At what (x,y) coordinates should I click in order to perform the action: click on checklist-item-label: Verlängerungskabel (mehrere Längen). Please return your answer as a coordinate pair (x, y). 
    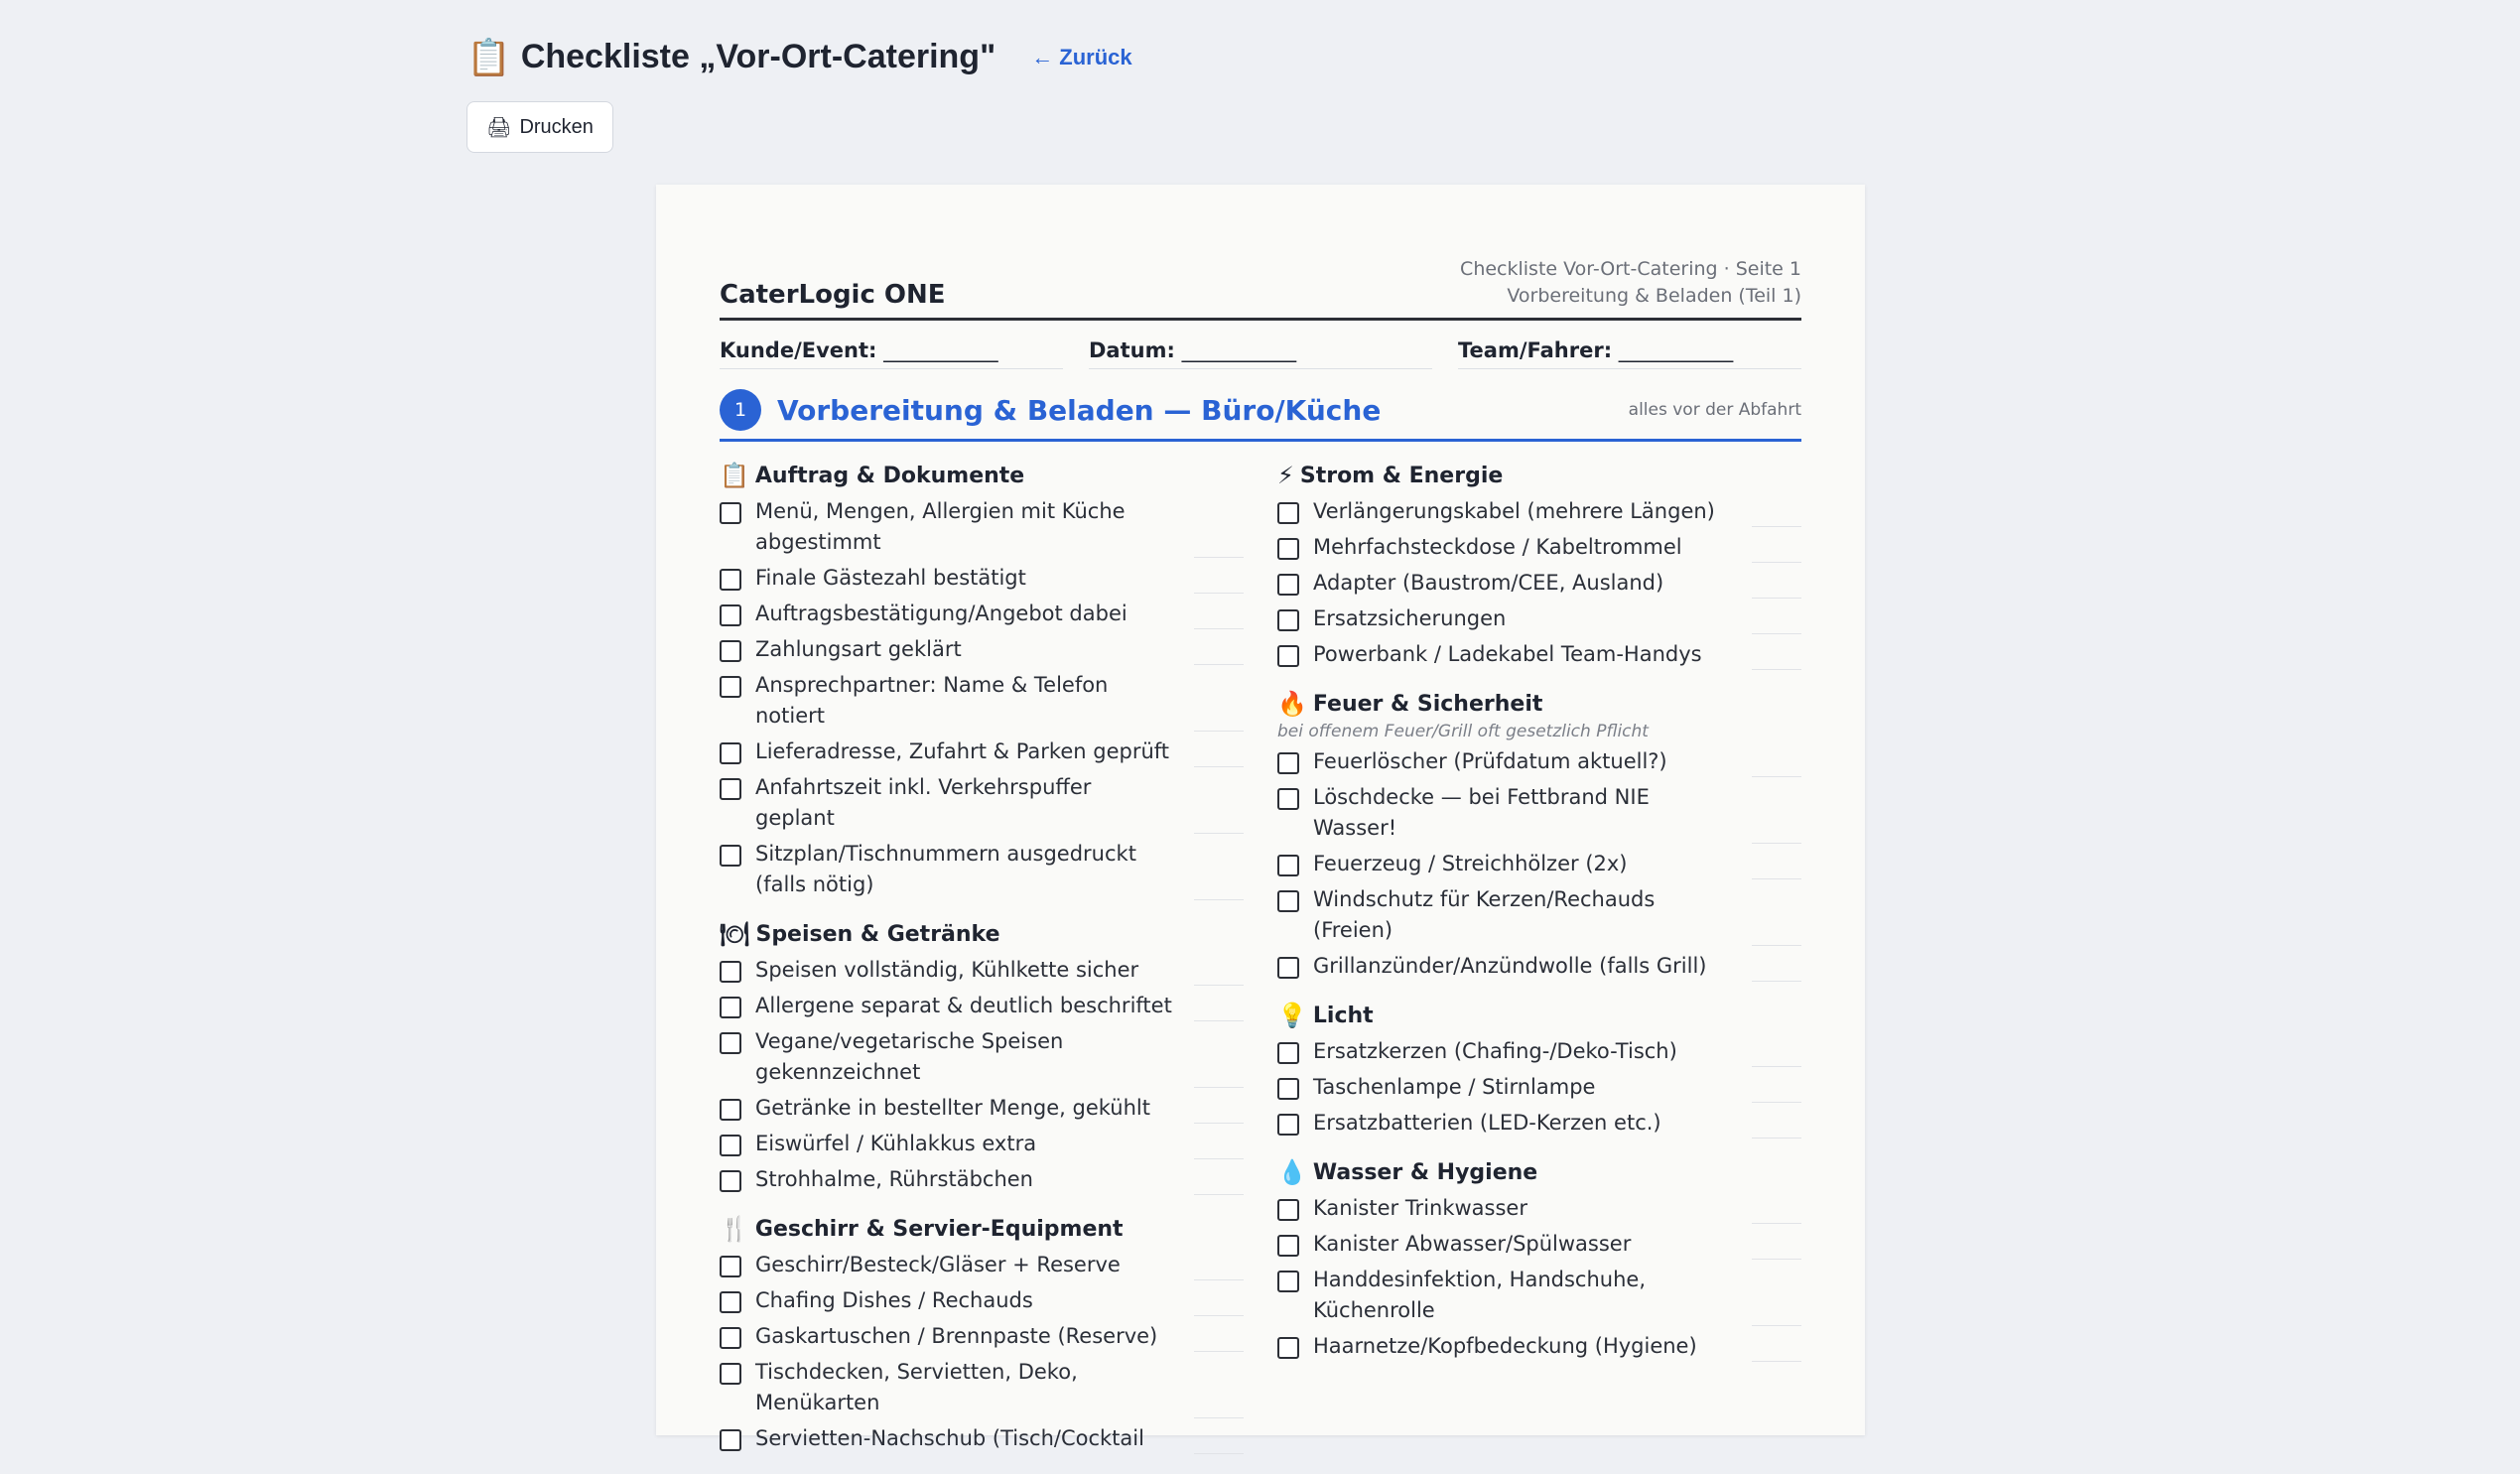
    Looking at the image, I should click on (1514, 511).